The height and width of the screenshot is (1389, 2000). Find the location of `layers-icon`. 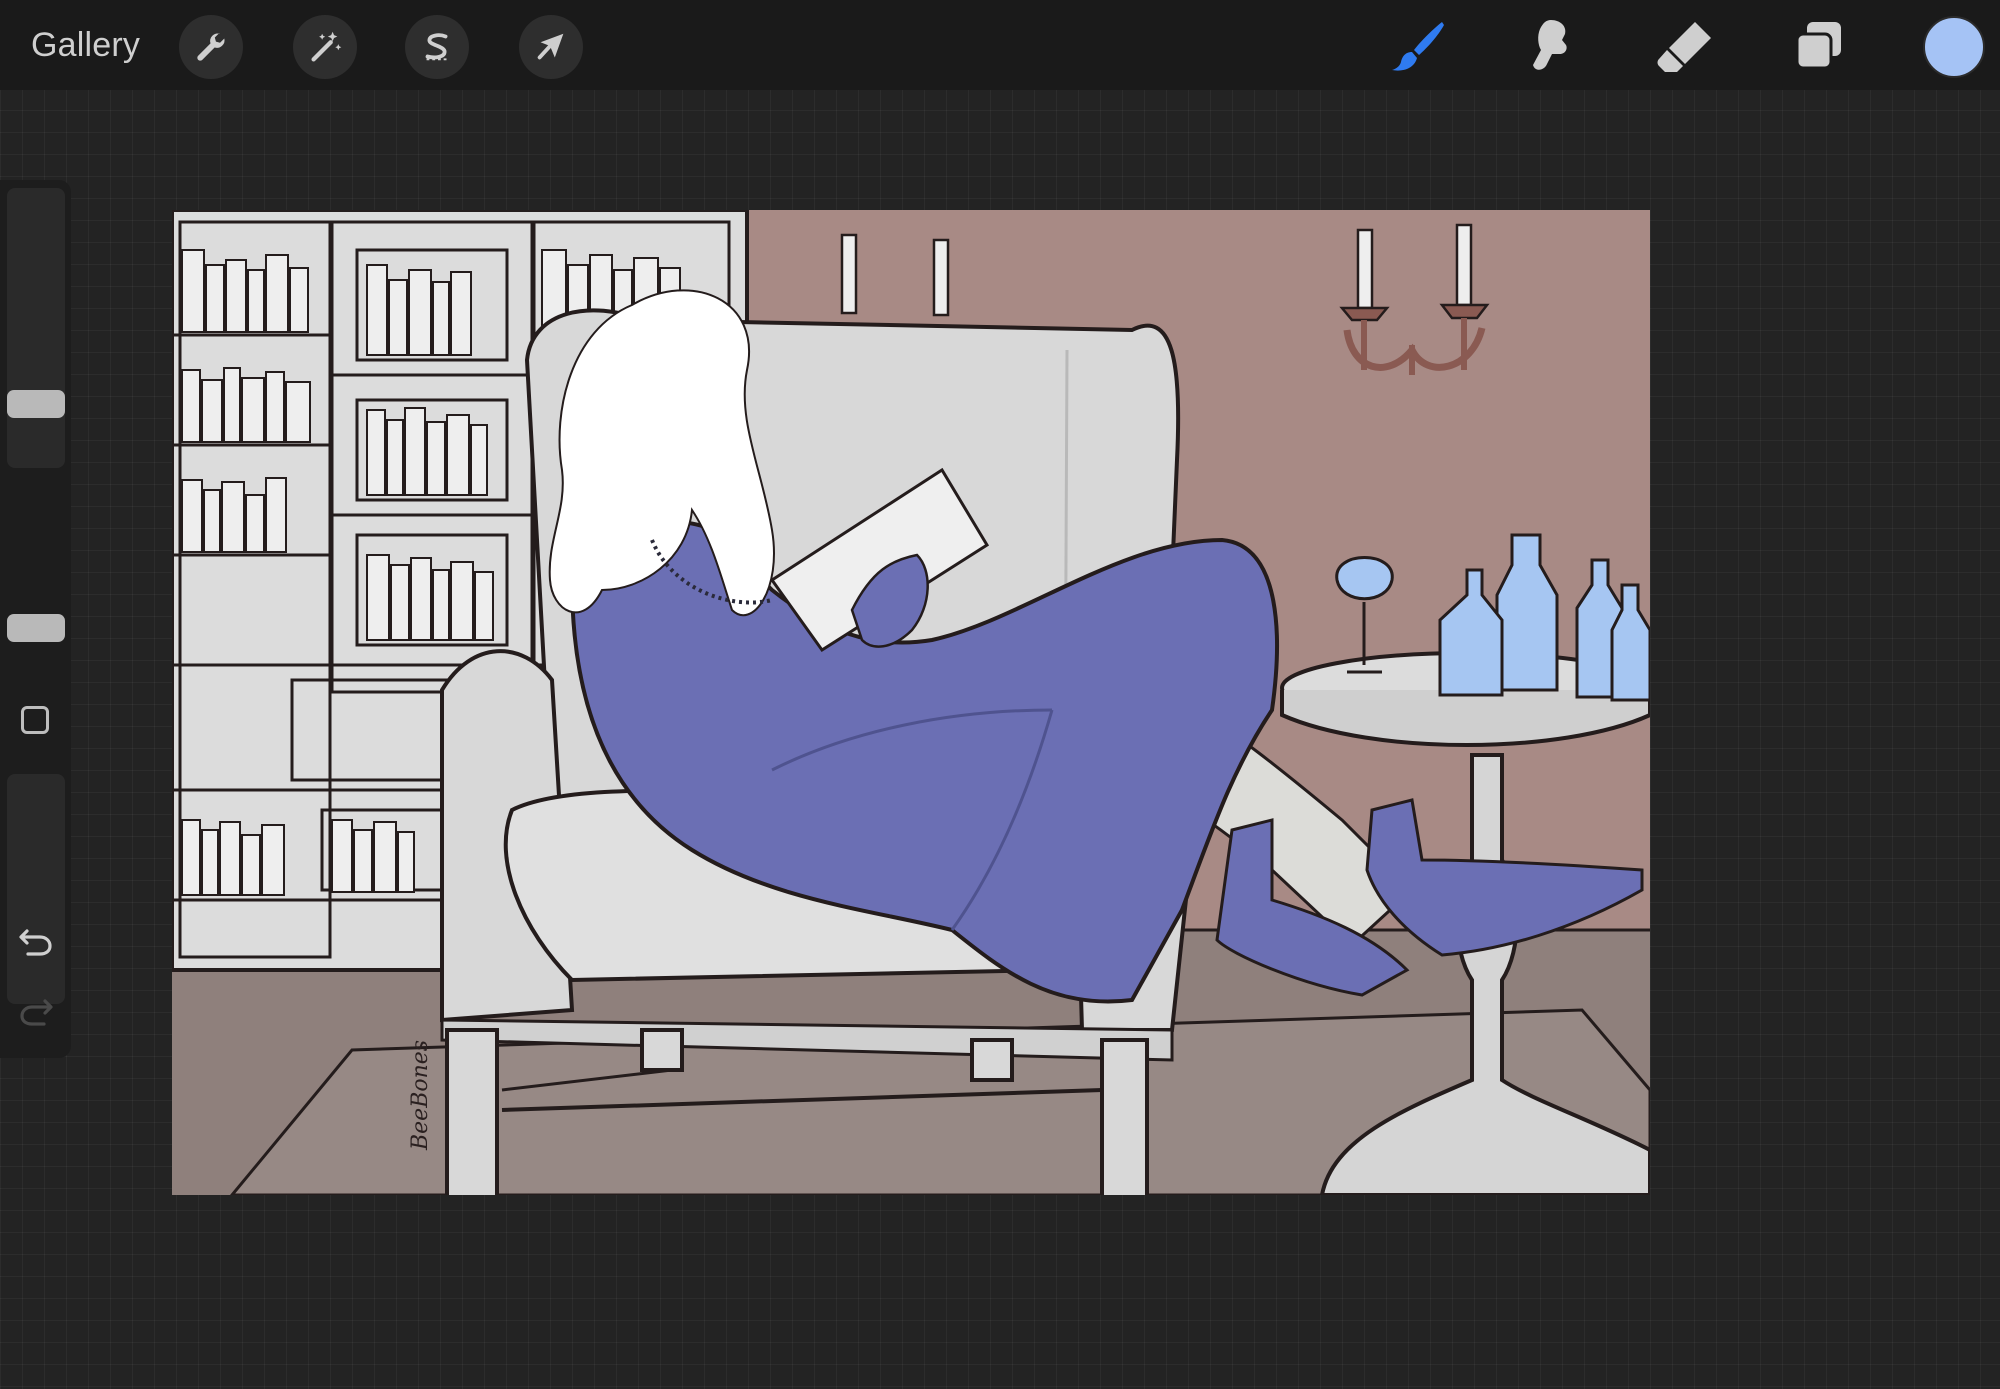

layers-icon is located at coordinates (1818, 46).